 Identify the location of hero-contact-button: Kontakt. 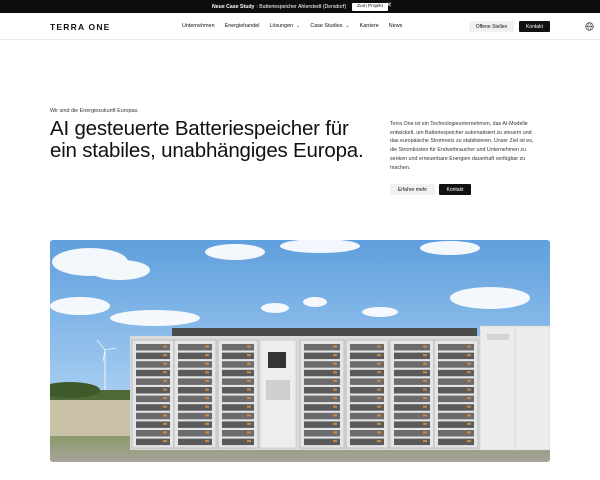
(455, 189).